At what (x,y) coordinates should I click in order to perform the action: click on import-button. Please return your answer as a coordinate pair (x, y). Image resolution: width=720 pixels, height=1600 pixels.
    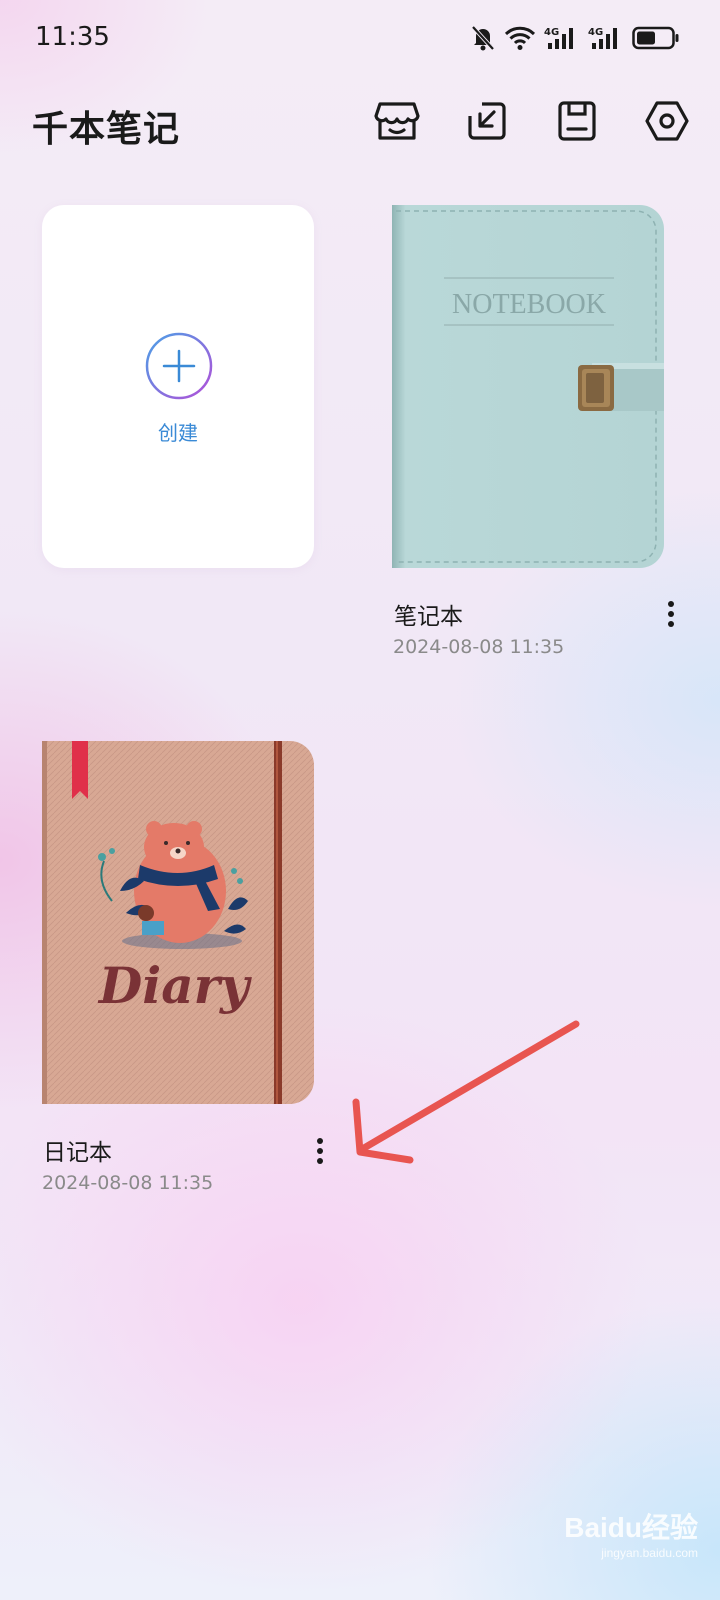
    Looking at the image, I should click on (487, 121).